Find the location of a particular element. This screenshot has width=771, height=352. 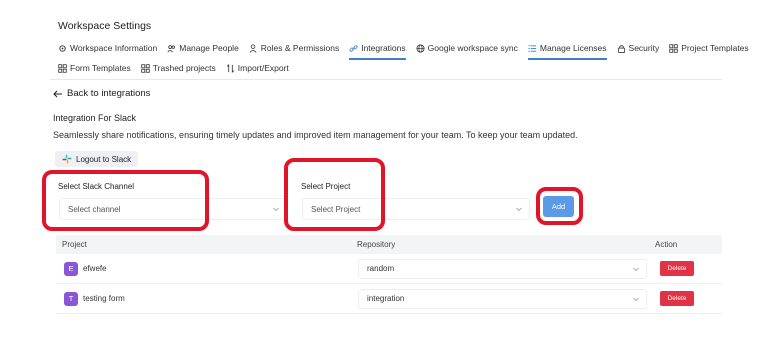

tab-label: Integrations is located at coordinates (383, 48).